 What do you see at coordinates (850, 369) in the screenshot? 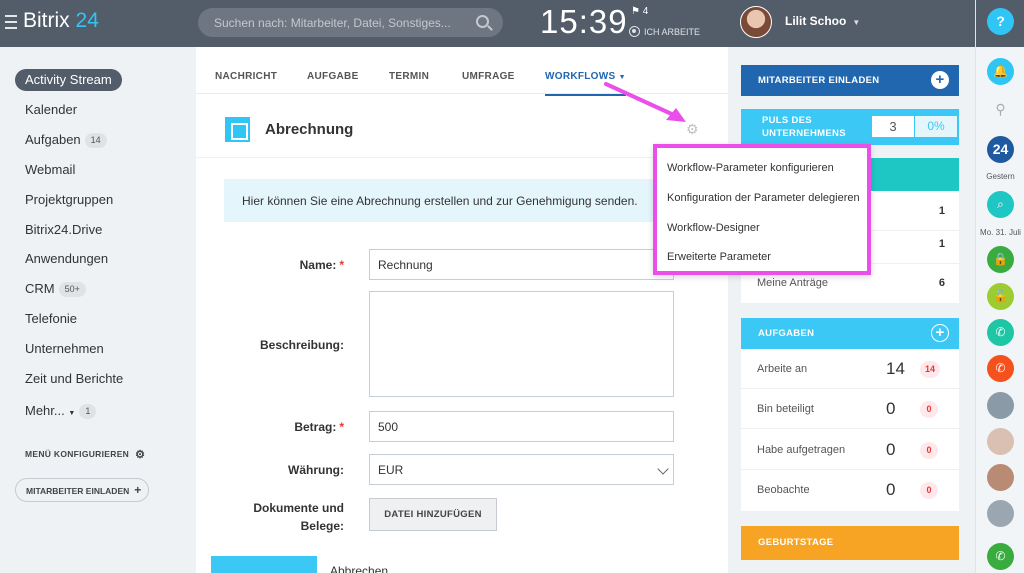
I see `list-item: Arbeite an 14 14` at bounding box center [850, 369].